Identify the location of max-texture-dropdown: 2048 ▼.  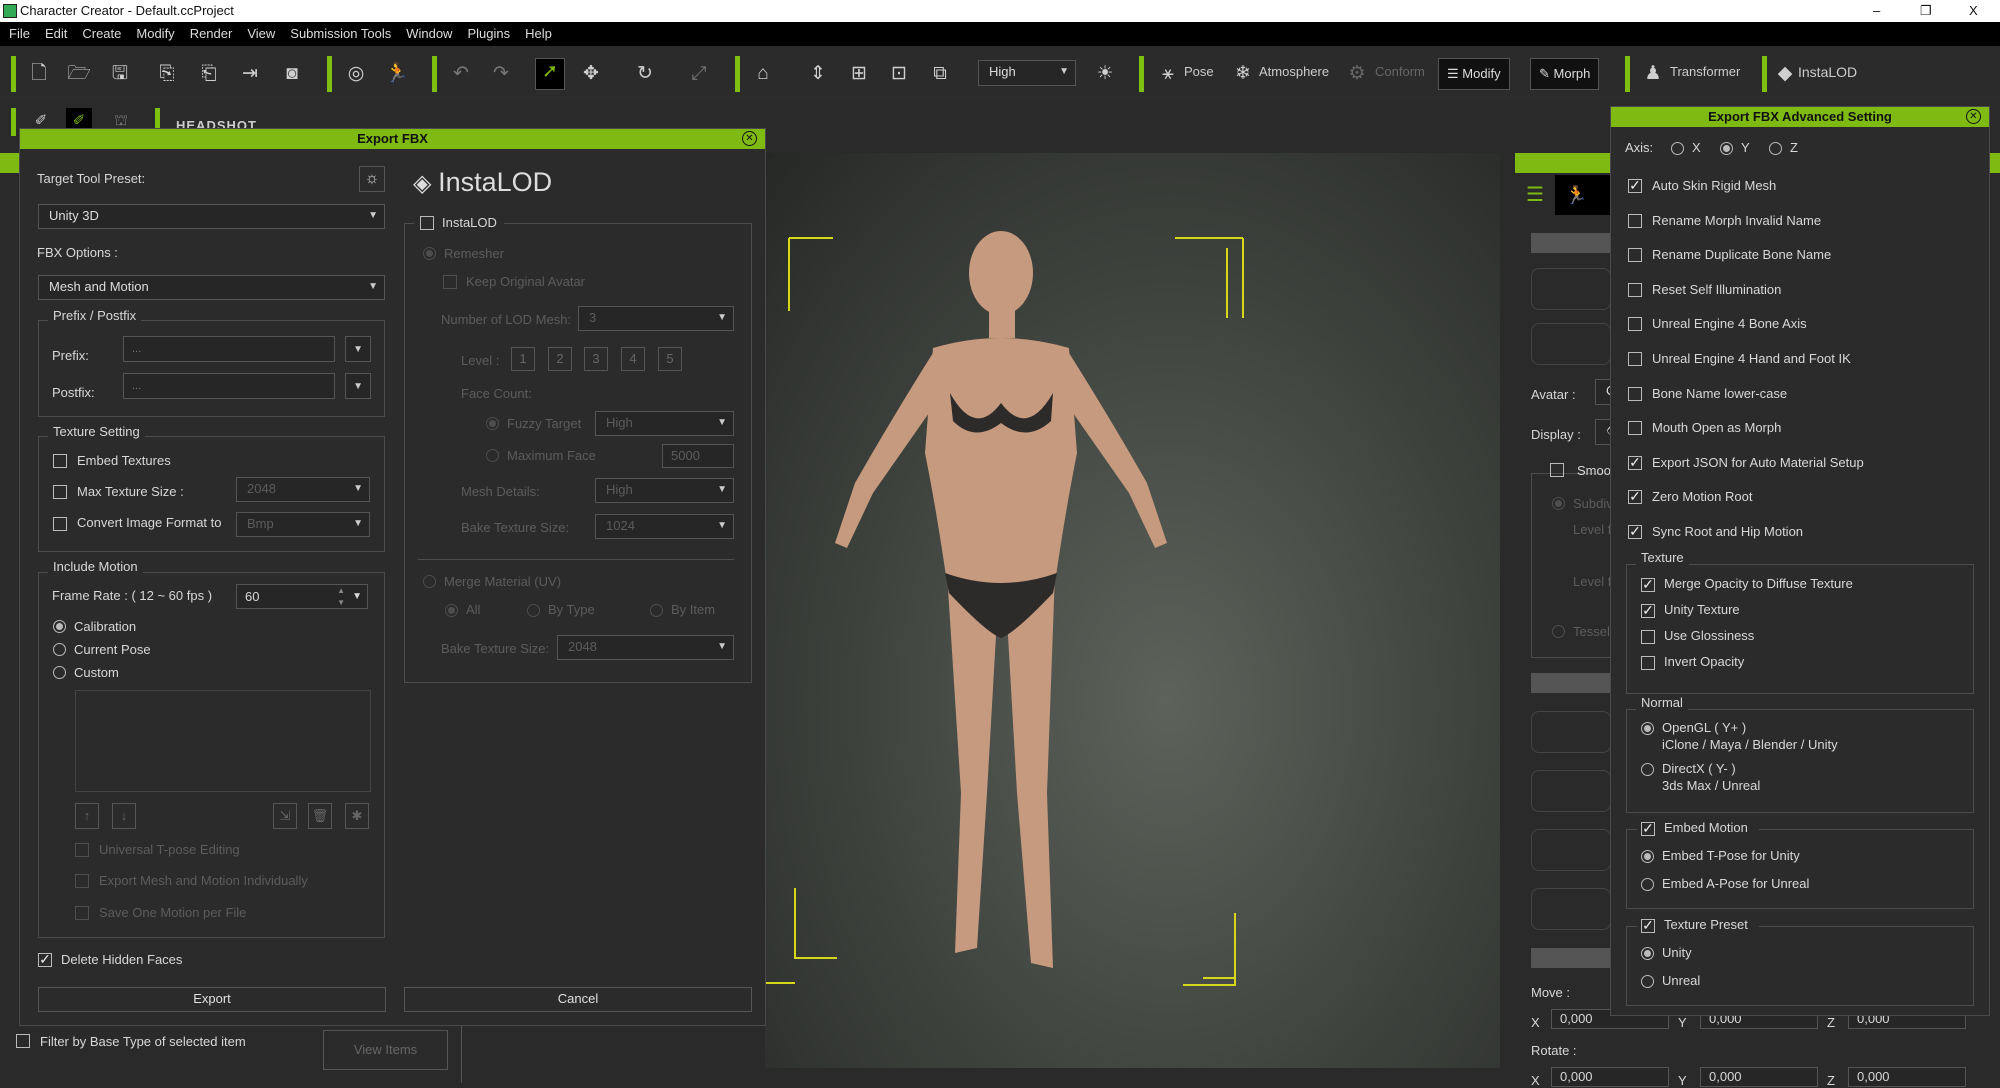
(303, 489).